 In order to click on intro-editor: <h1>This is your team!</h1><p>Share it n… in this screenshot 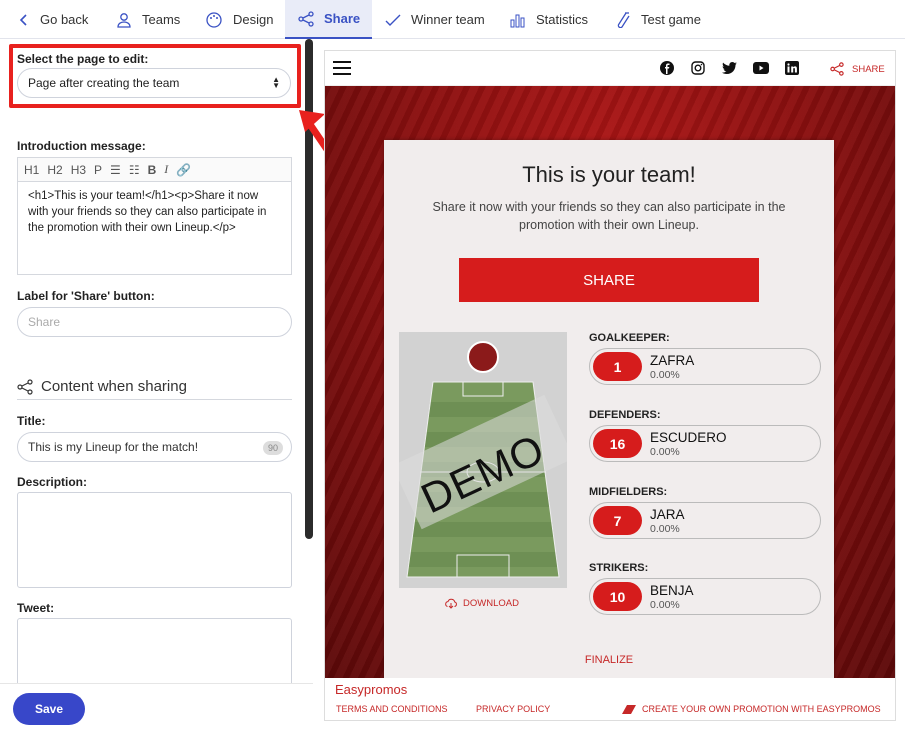, I will do `click(154, 228)`.